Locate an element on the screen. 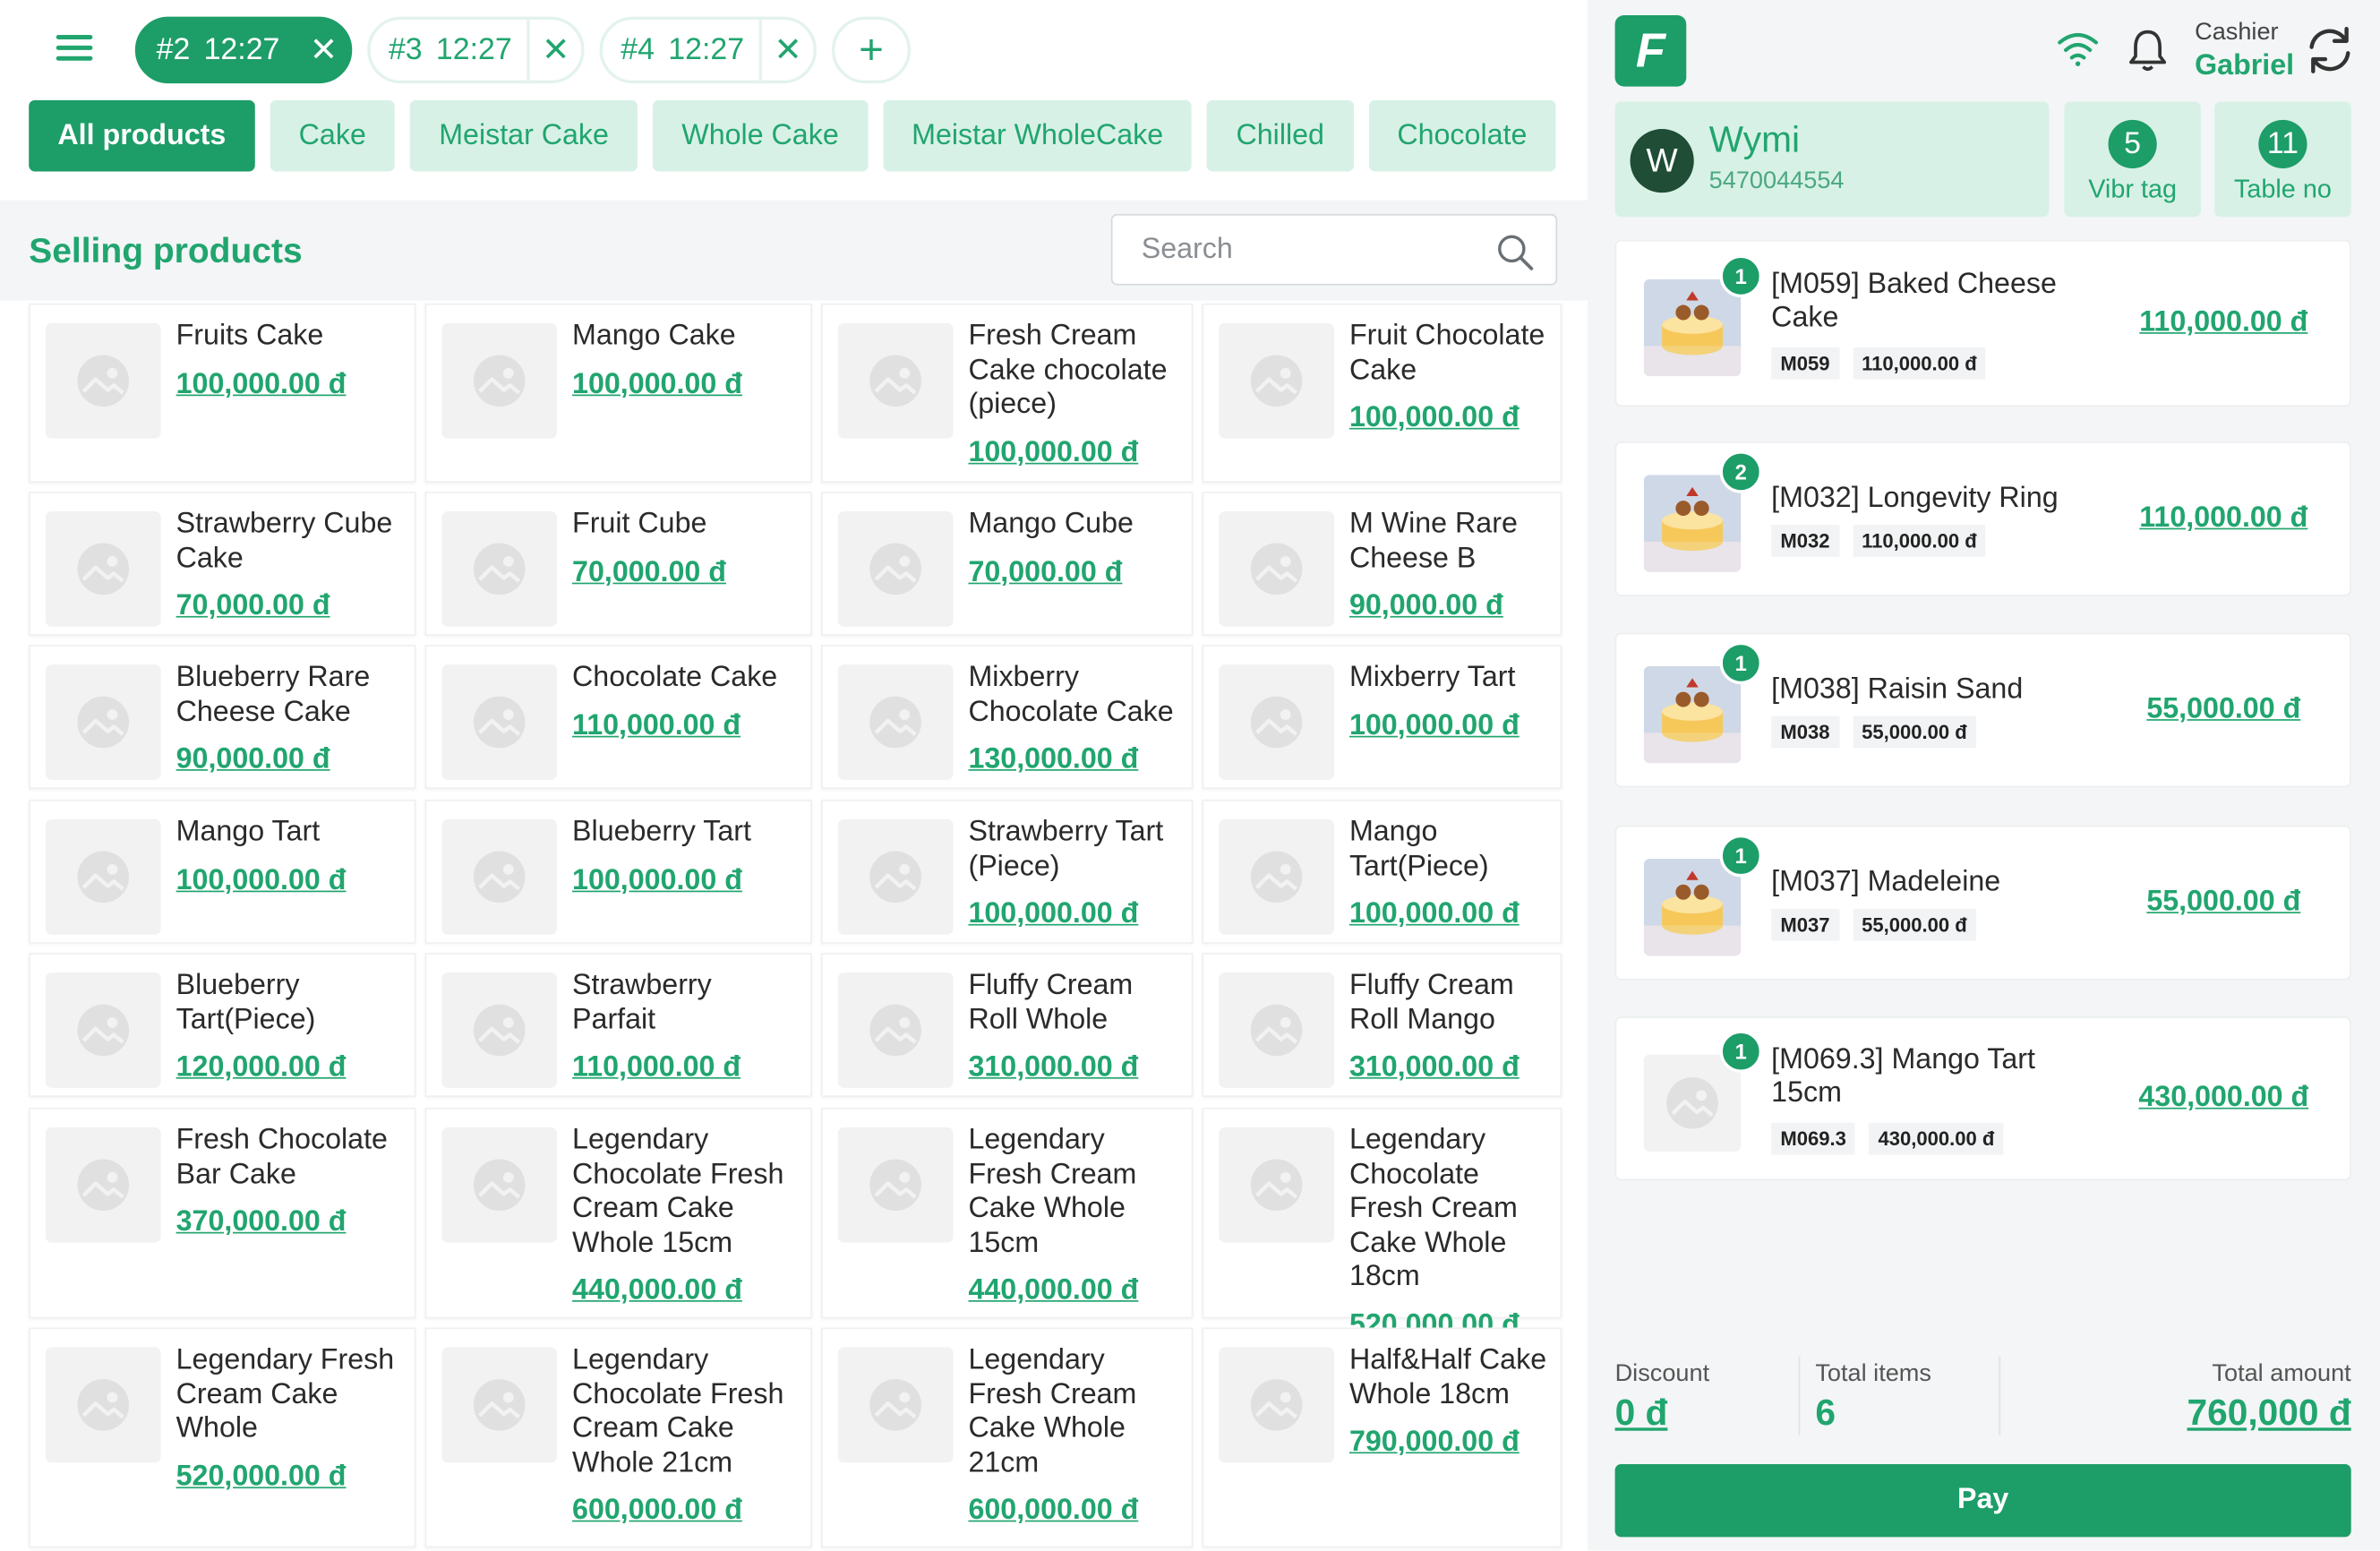 This screenshot has height=1551, width=2380. product-card: M Wine Rare Cheese B 90,000.00 đ is located at coordinates (1382, 563).